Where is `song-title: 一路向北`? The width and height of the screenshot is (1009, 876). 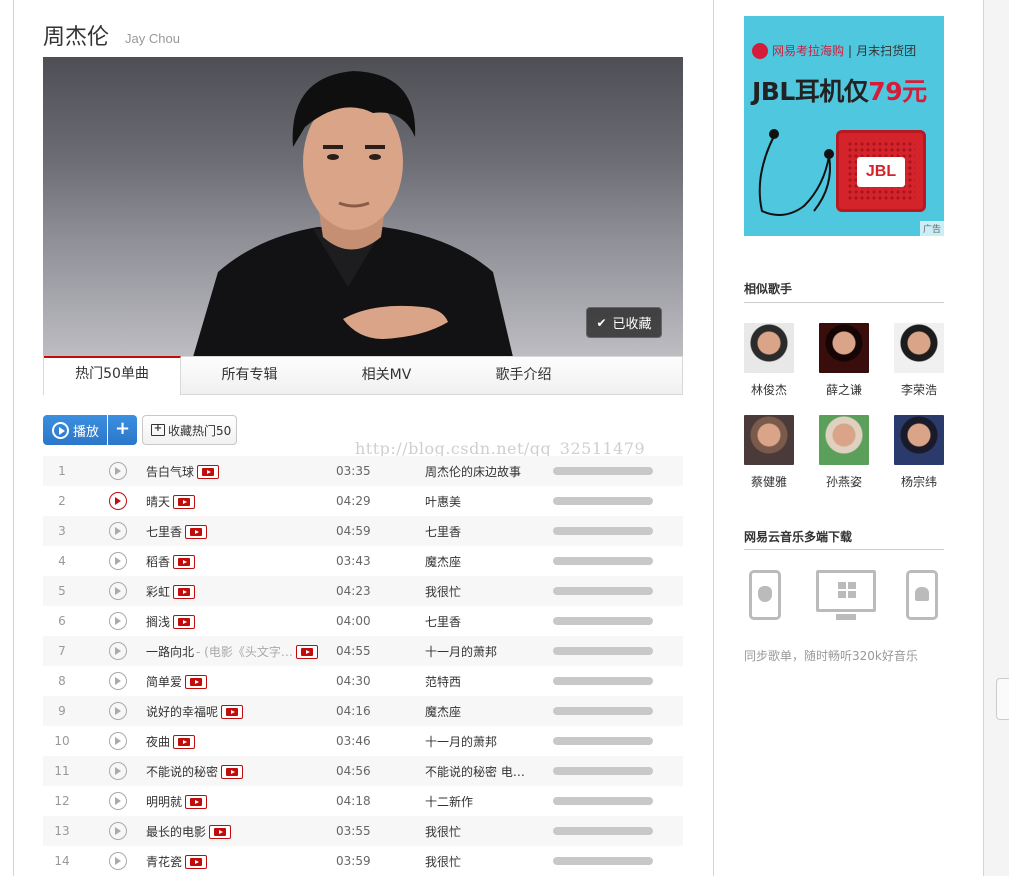 song-title: 一路向北 is located at coordinates (170, 651).